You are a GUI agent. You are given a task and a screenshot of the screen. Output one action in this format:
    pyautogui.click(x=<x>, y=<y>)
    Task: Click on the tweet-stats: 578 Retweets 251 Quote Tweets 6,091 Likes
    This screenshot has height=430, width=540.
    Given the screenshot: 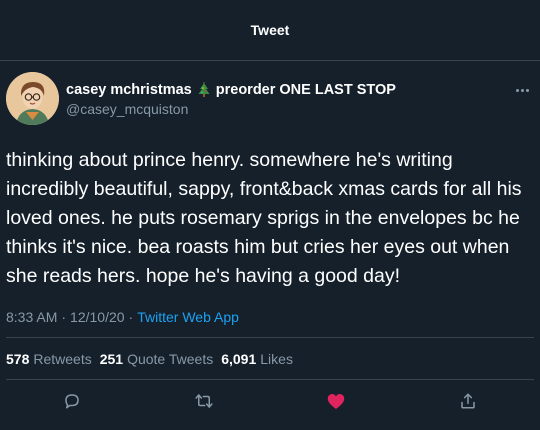 What is the action you would take?
    pyautogui.click(x=149, y=359)
    